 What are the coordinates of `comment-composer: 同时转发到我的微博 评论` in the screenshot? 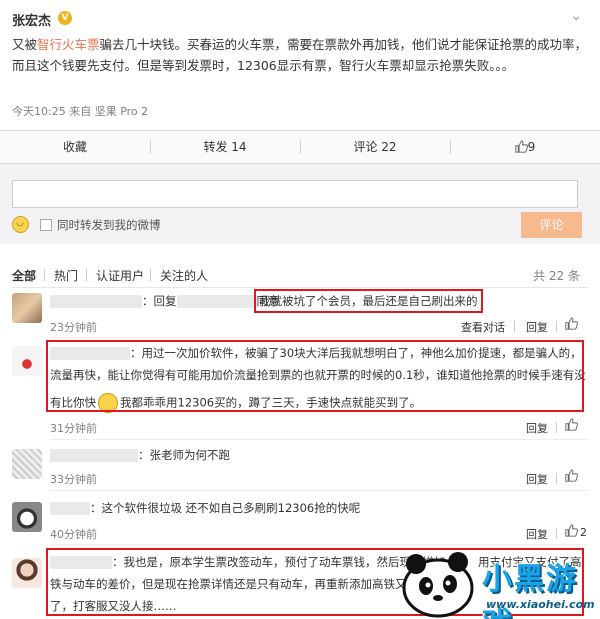 It's located at (300, 204).